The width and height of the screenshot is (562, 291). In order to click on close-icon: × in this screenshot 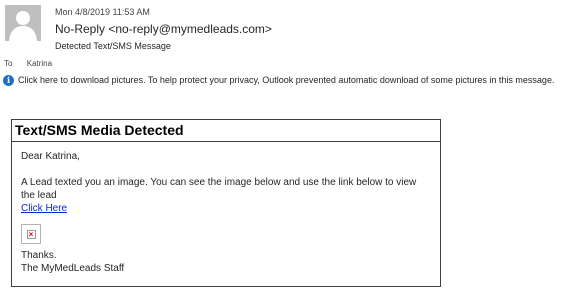, I will do `click(31, 234)`.